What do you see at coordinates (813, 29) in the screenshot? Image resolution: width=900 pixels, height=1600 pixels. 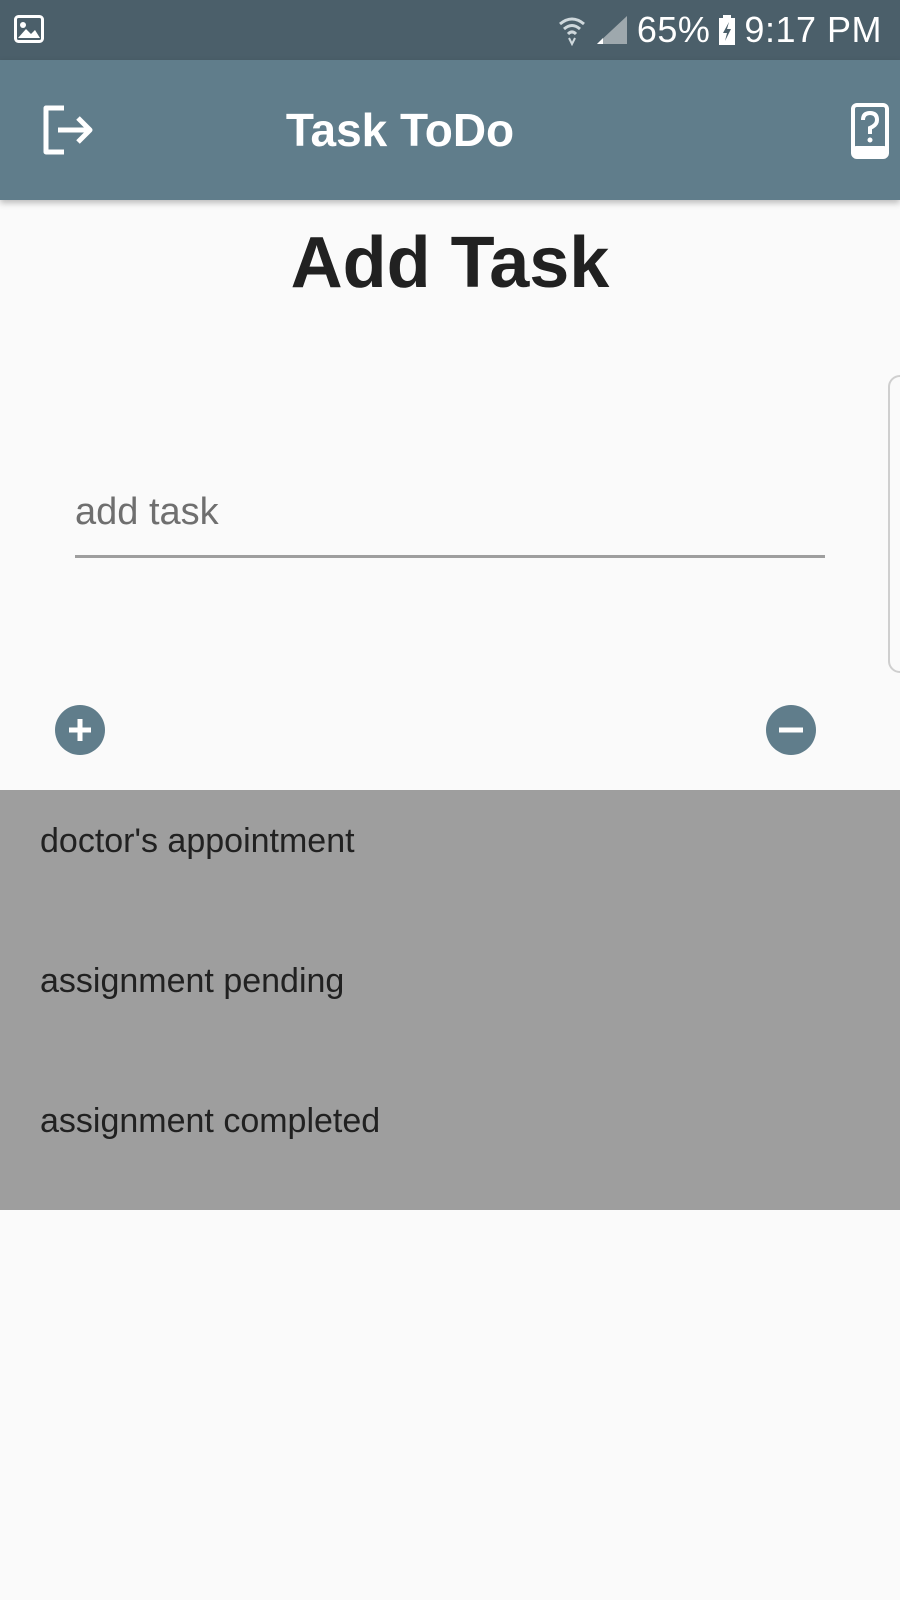 I see `clock: 9:17 PM` at bounding box center [813, 29].